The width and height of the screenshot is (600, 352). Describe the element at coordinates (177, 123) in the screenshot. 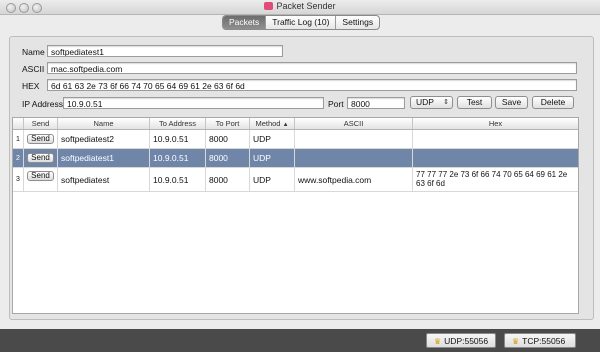

I see `header-to-address: To Address` at that location.